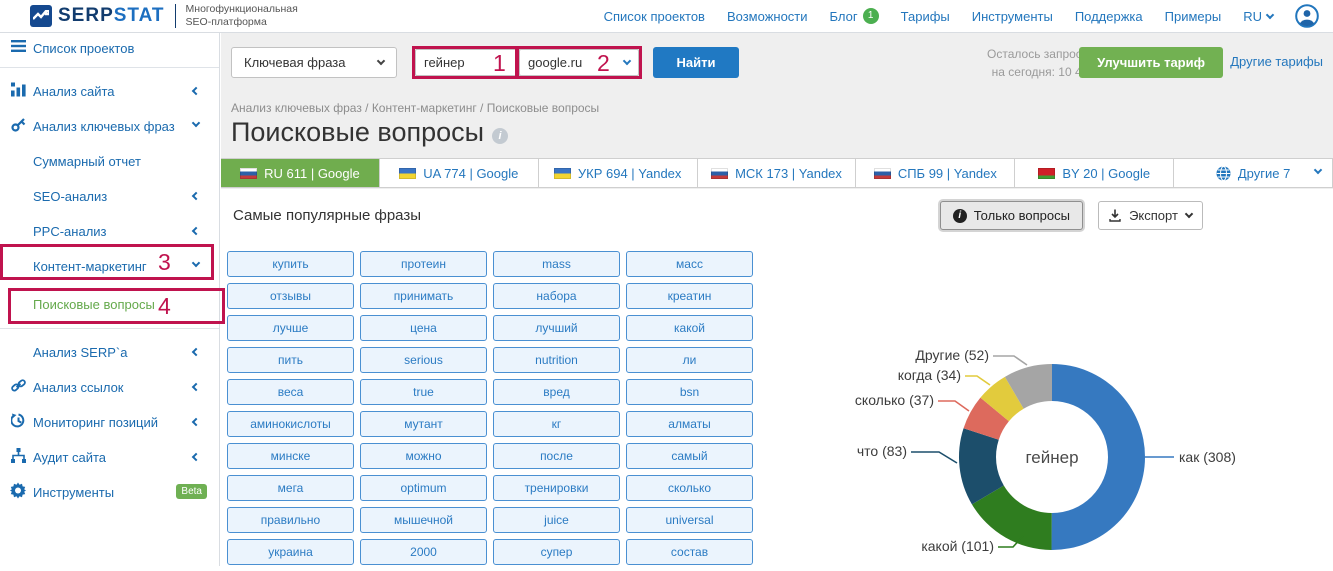 The height and width of the screenshot is (571, 1333). I want to click on keyword-button: optimum, so click(423, 488).